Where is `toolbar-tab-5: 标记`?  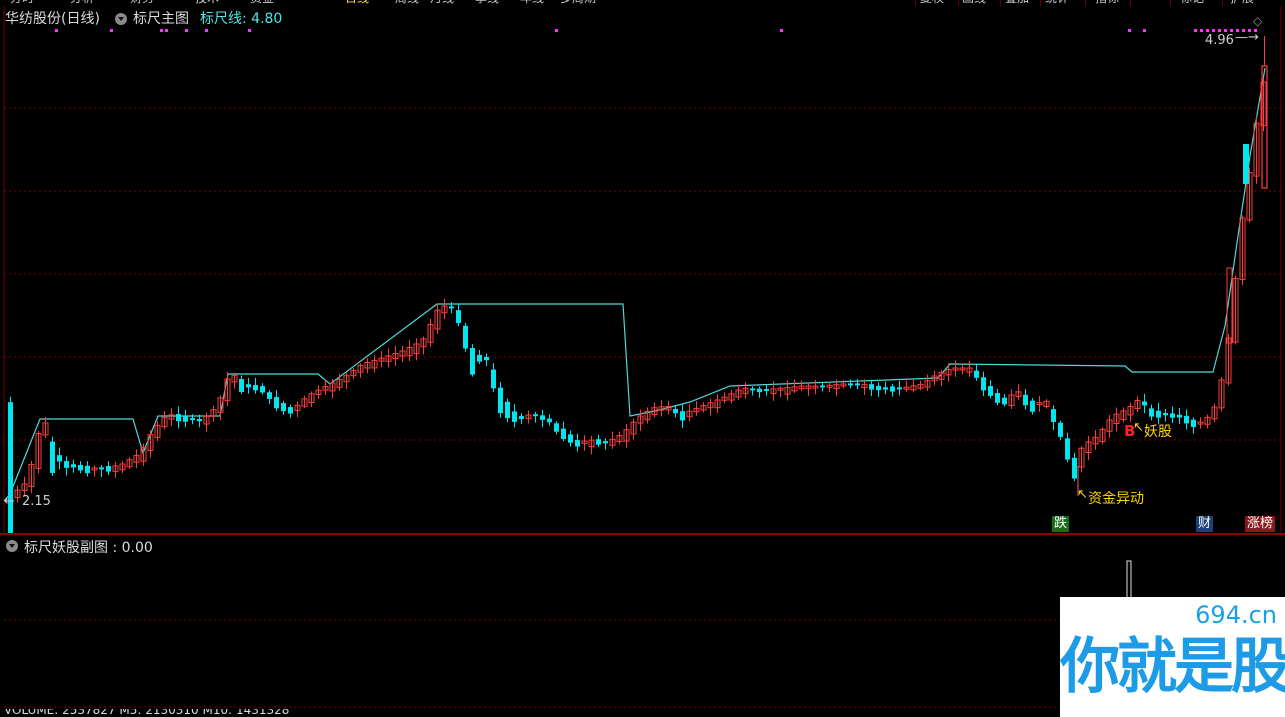 toolbar-tab-5: 标记 is located at coordinates (1192, 2).